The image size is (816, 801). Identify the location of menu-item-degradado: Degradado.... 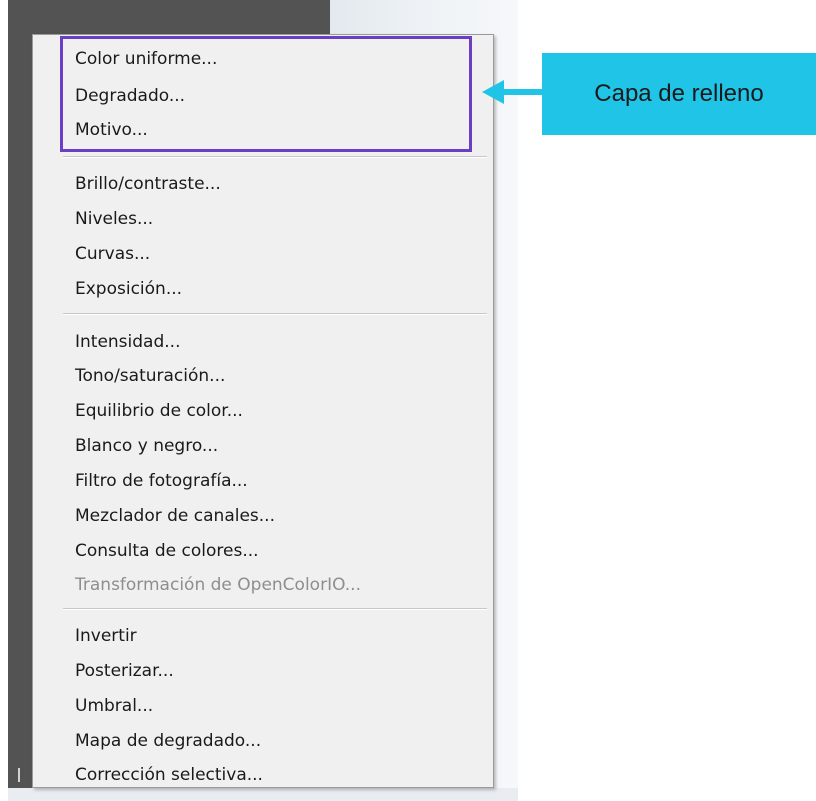
(130, 96).